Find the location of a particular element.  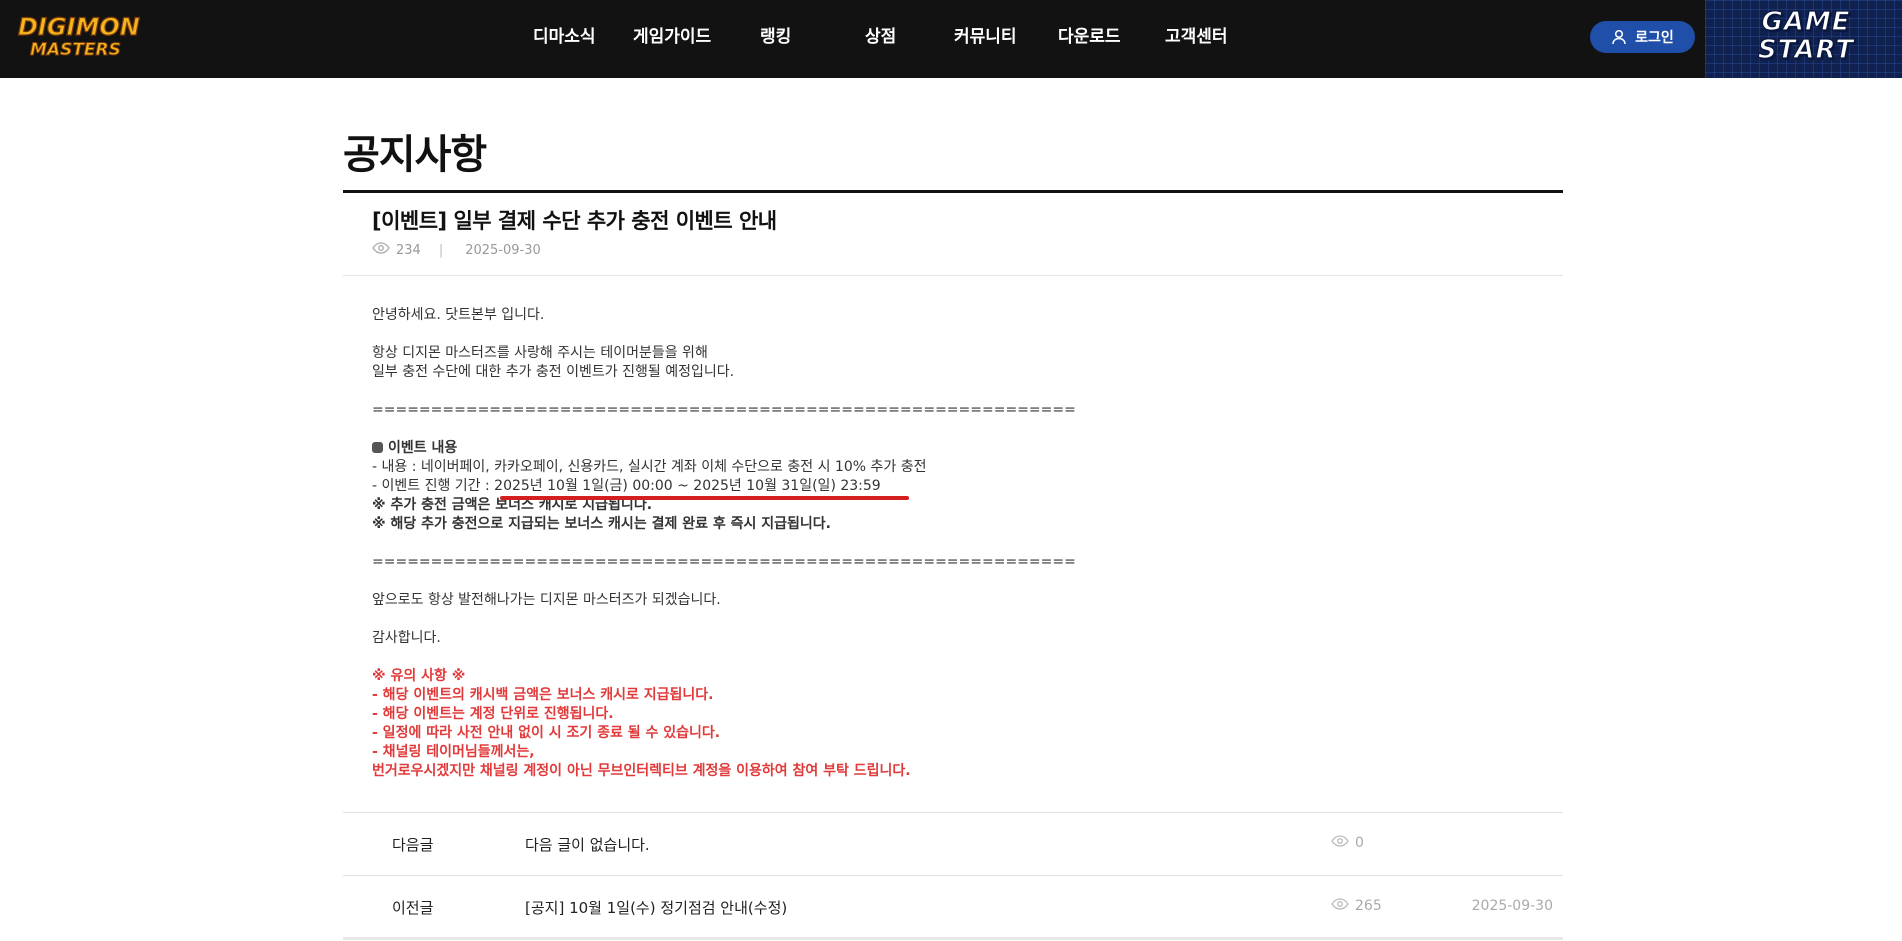

greeting: 안녕하세요. 닷트본부 입니다. is located at coordinates (458, 315).